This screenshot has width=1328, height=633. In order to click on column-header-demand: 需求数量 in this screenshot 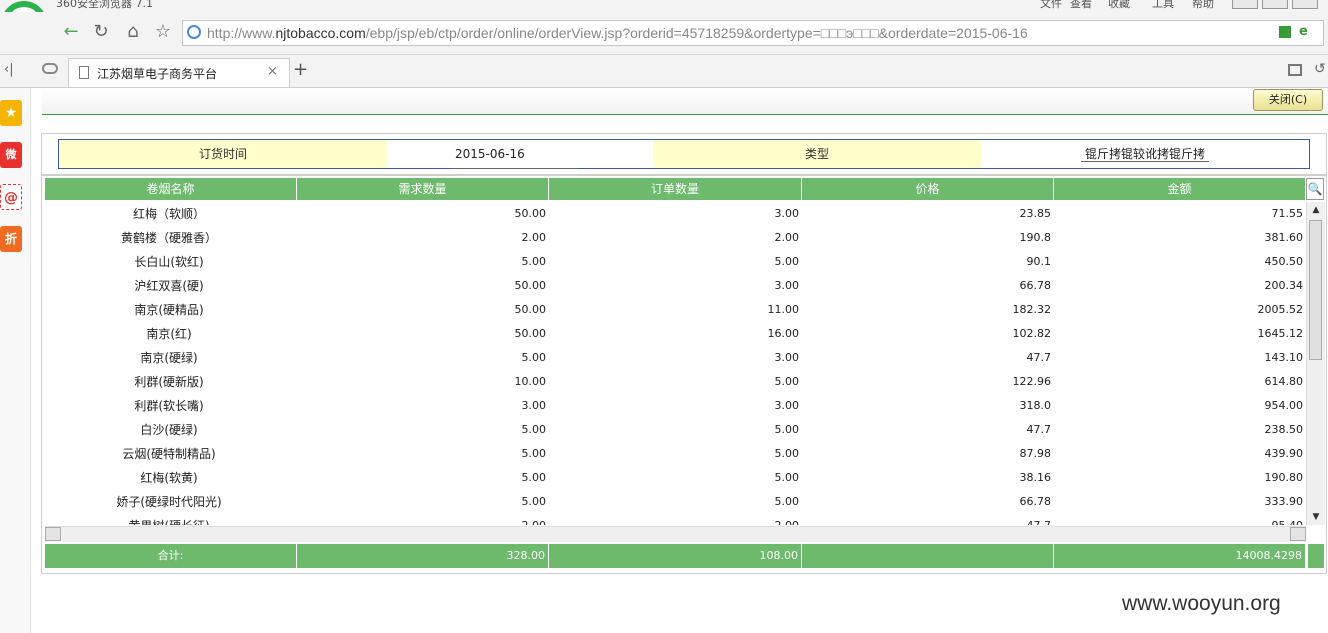, I will do `click(423, 189)`.